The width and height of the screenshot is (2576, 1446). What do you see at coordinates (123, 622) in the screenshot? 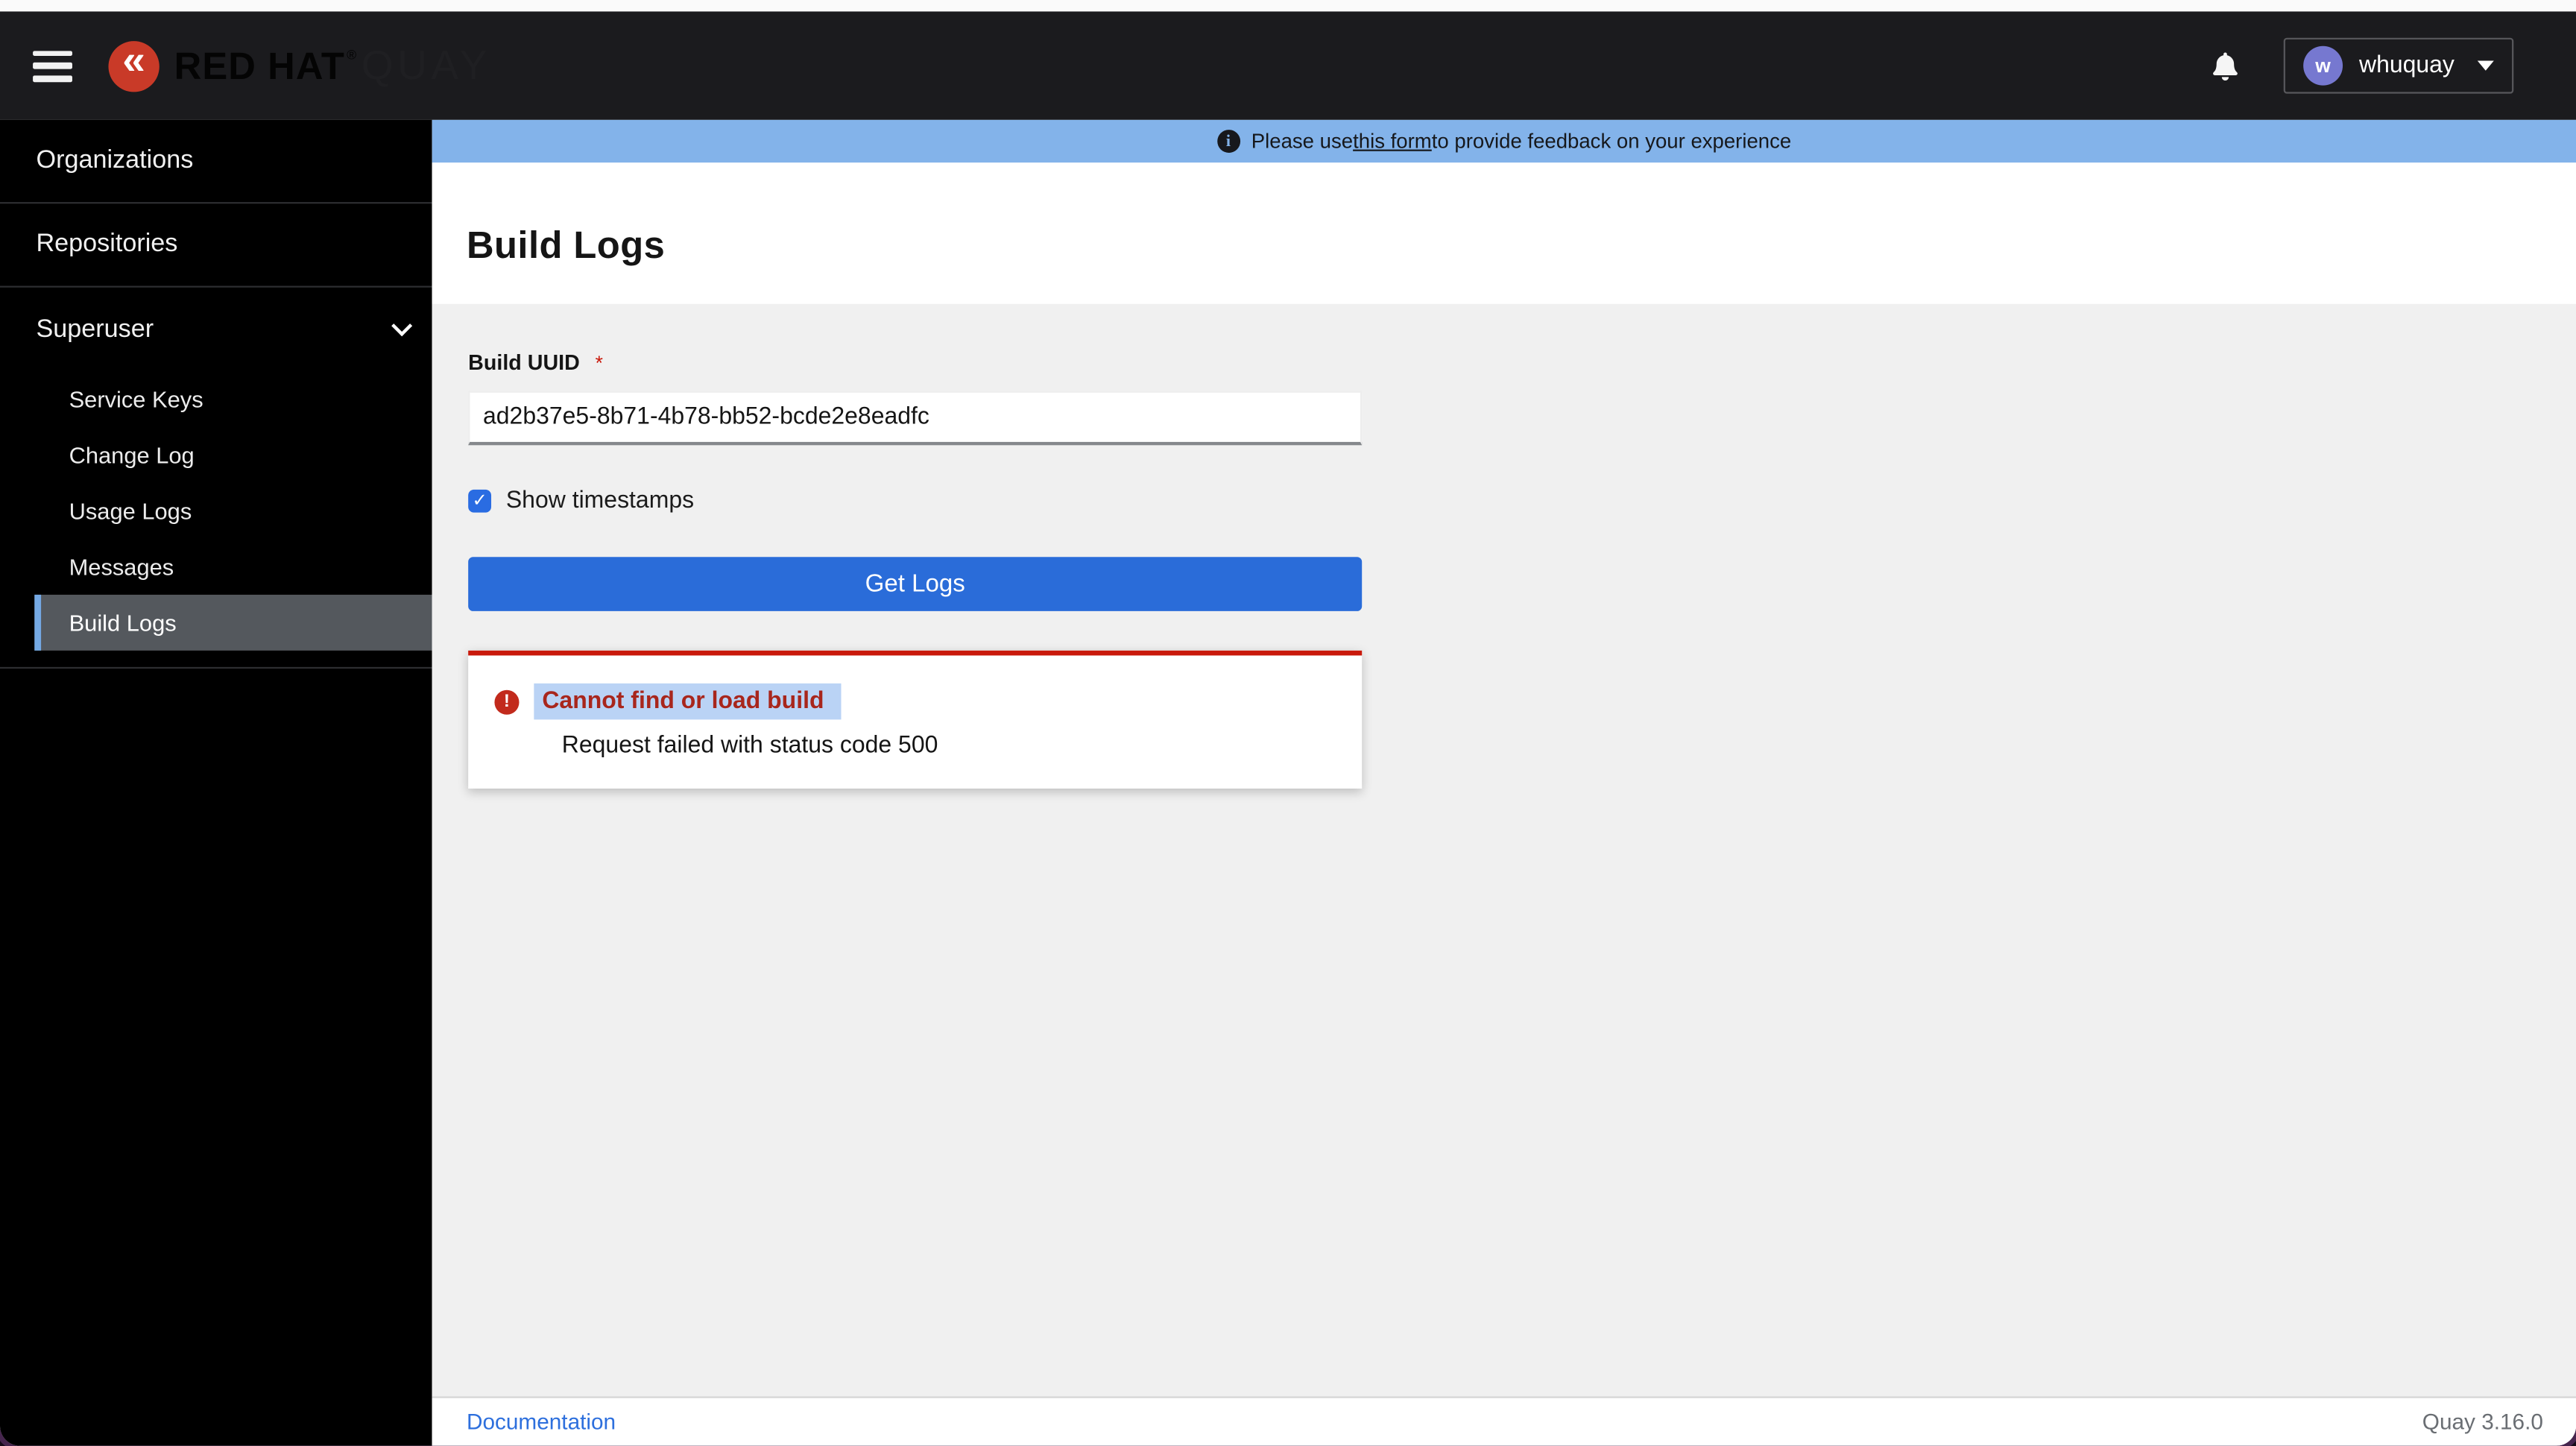
I see `sidebar-item-label: Build Logs` at bounding box center [123, 622].